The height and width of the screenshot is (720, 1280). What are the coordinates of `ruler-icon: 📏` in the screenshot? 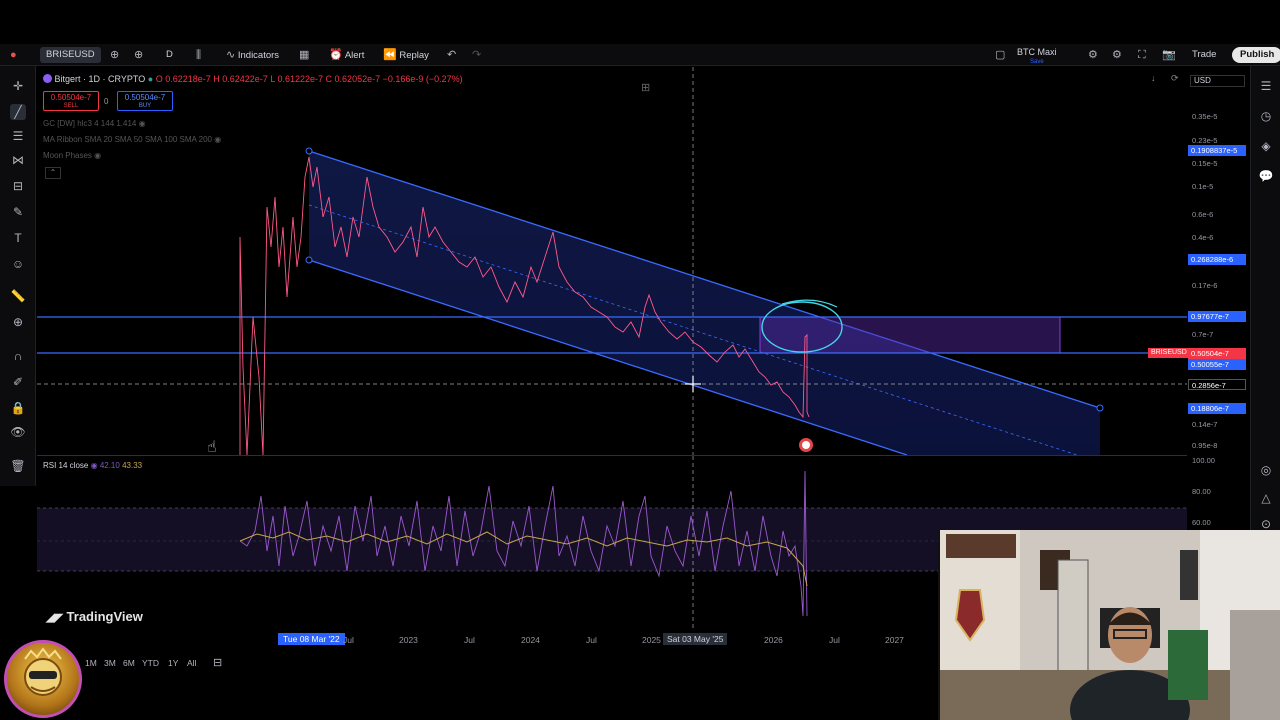 It's located at (18, 296).